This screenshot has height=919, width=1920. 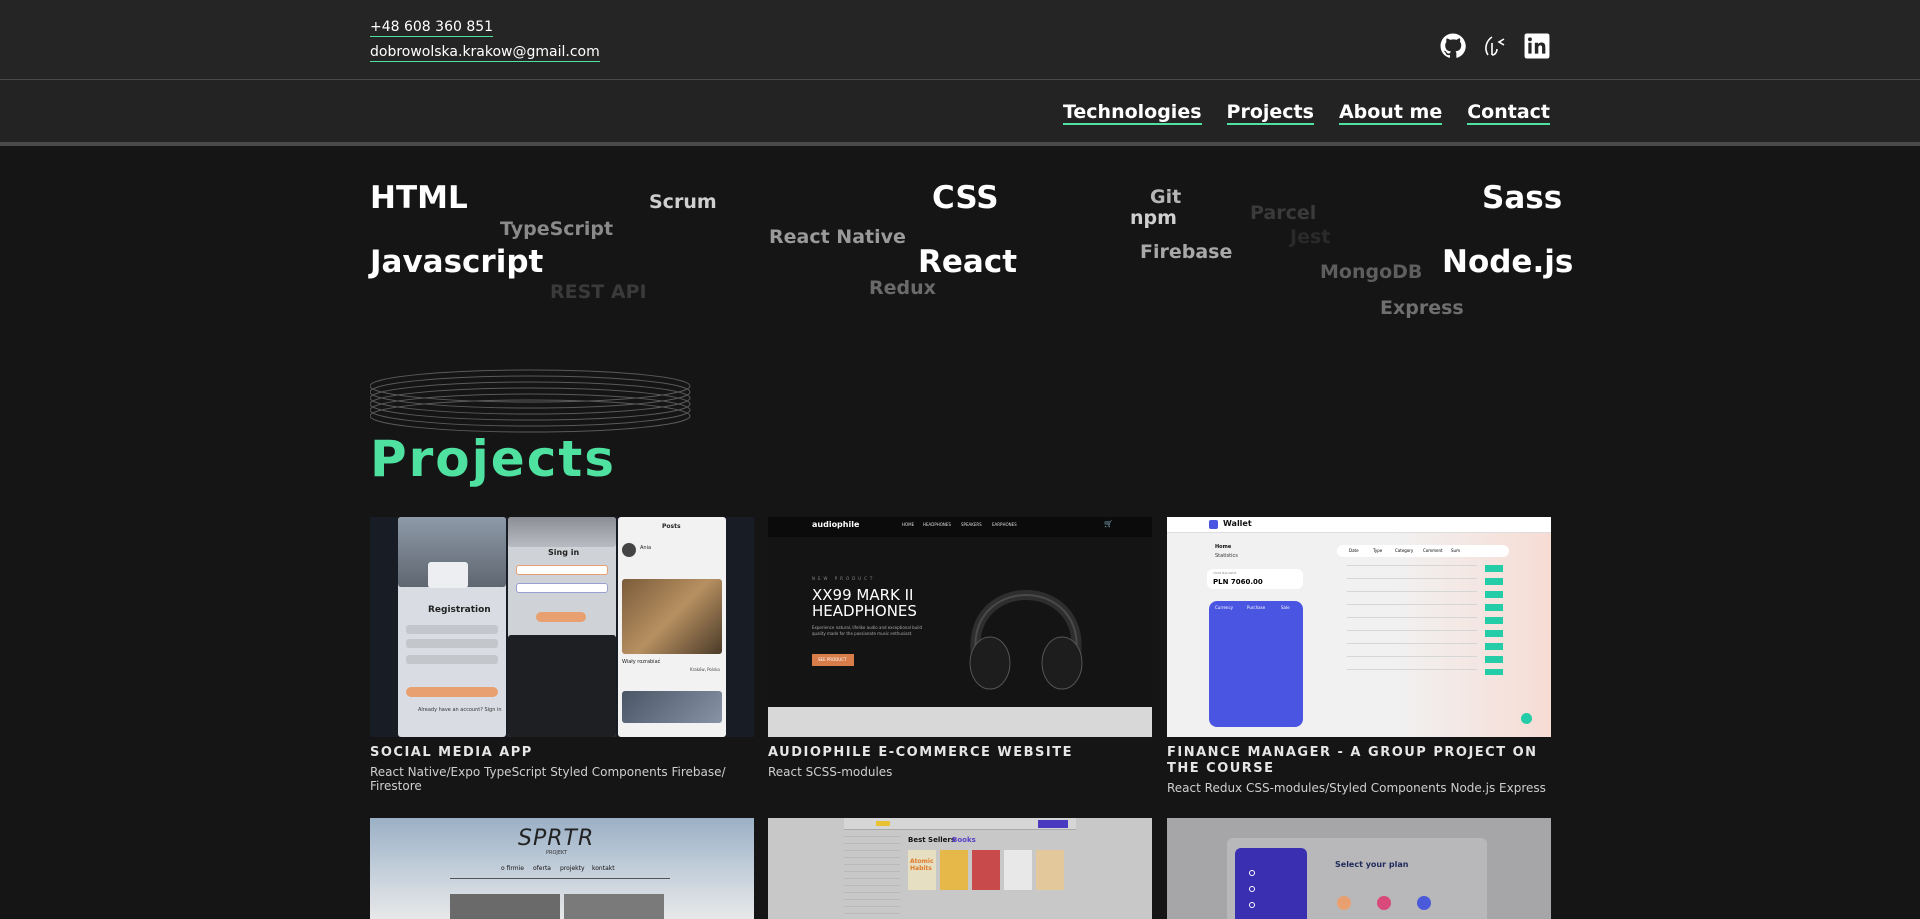 I want to click on wallet-tcol-category: Category, so click(x=1404, y=550).